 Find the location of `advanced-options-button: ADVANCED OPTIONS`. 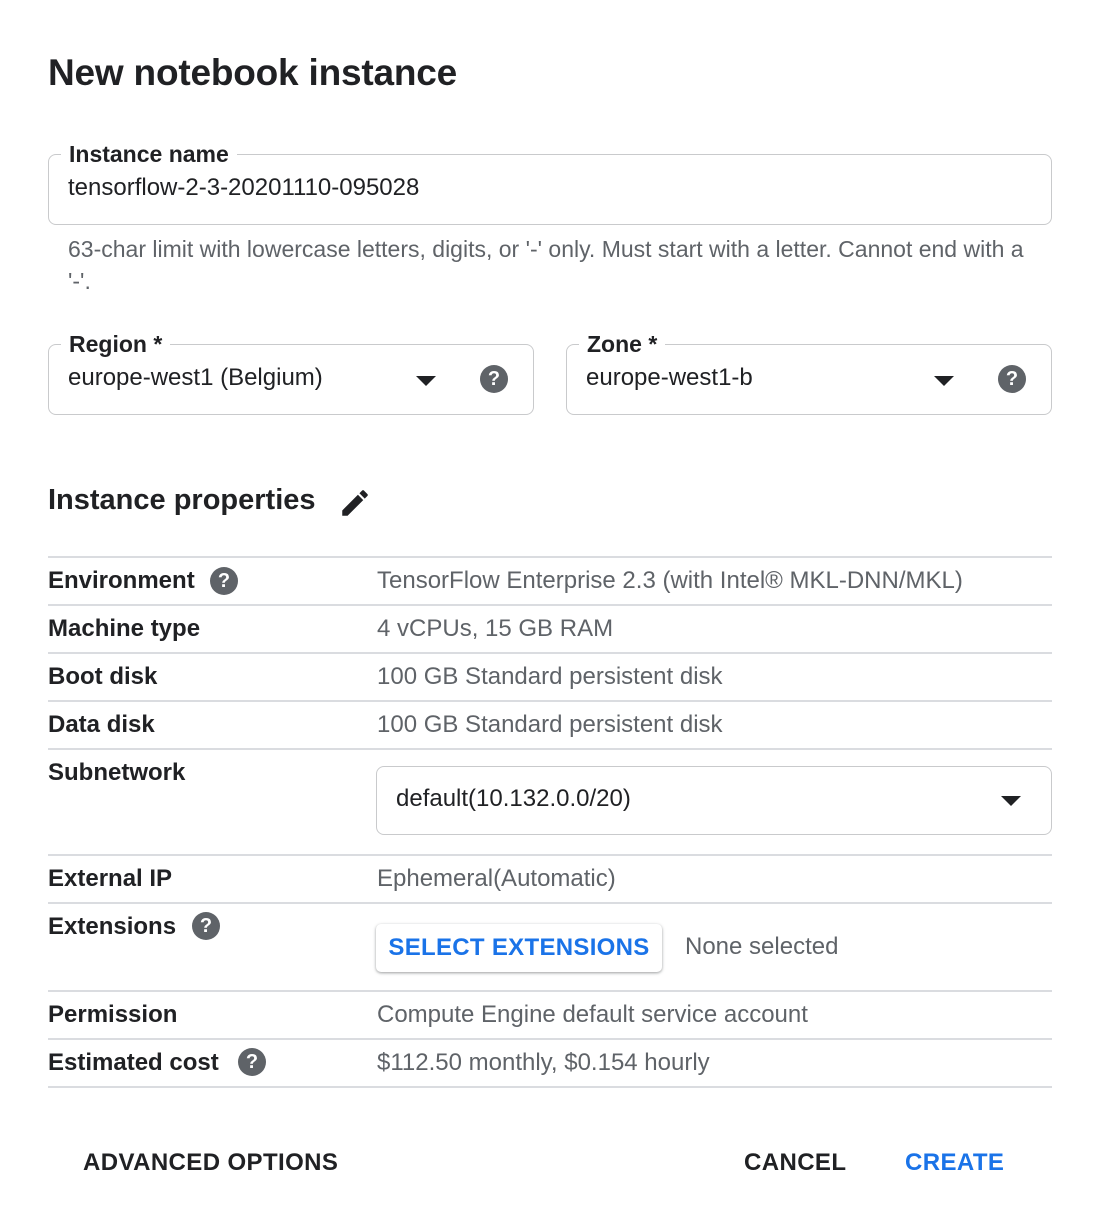

advanced-options-button: ADVANCED OPTIONS is located at coordinates (210, 1163).